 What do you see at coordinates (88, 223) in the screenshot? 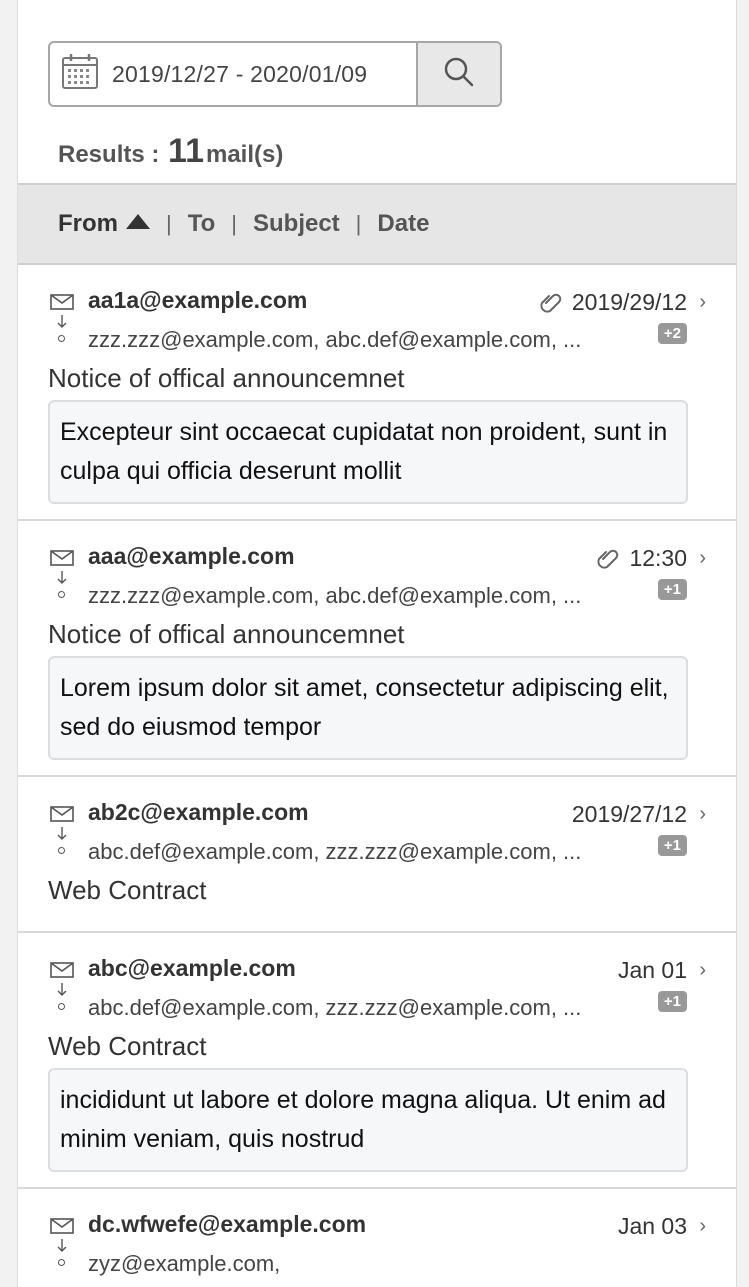
I see `sort-from-label: From` at bounding box center [88, 223].